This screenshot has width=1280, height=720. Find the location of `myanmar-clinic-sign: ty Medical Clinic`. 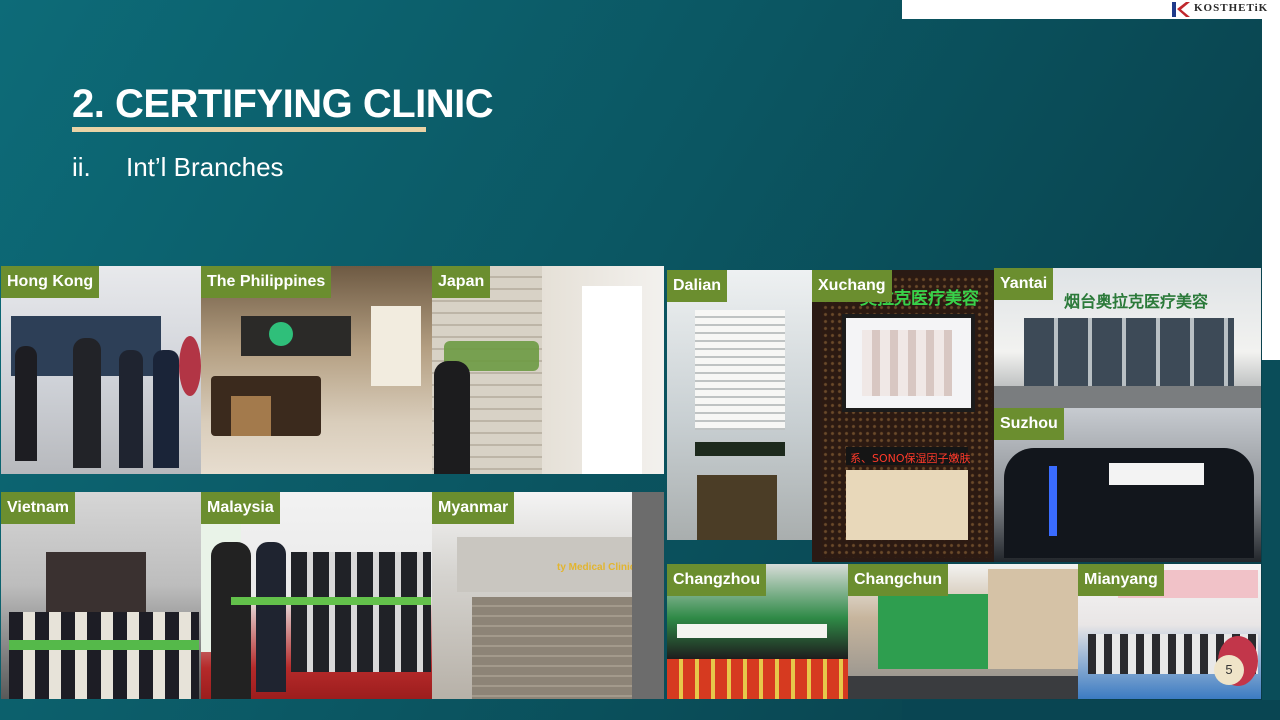

myanmar-clinic-sign: ty Medical Clinic is located at coordinates (596, 567).